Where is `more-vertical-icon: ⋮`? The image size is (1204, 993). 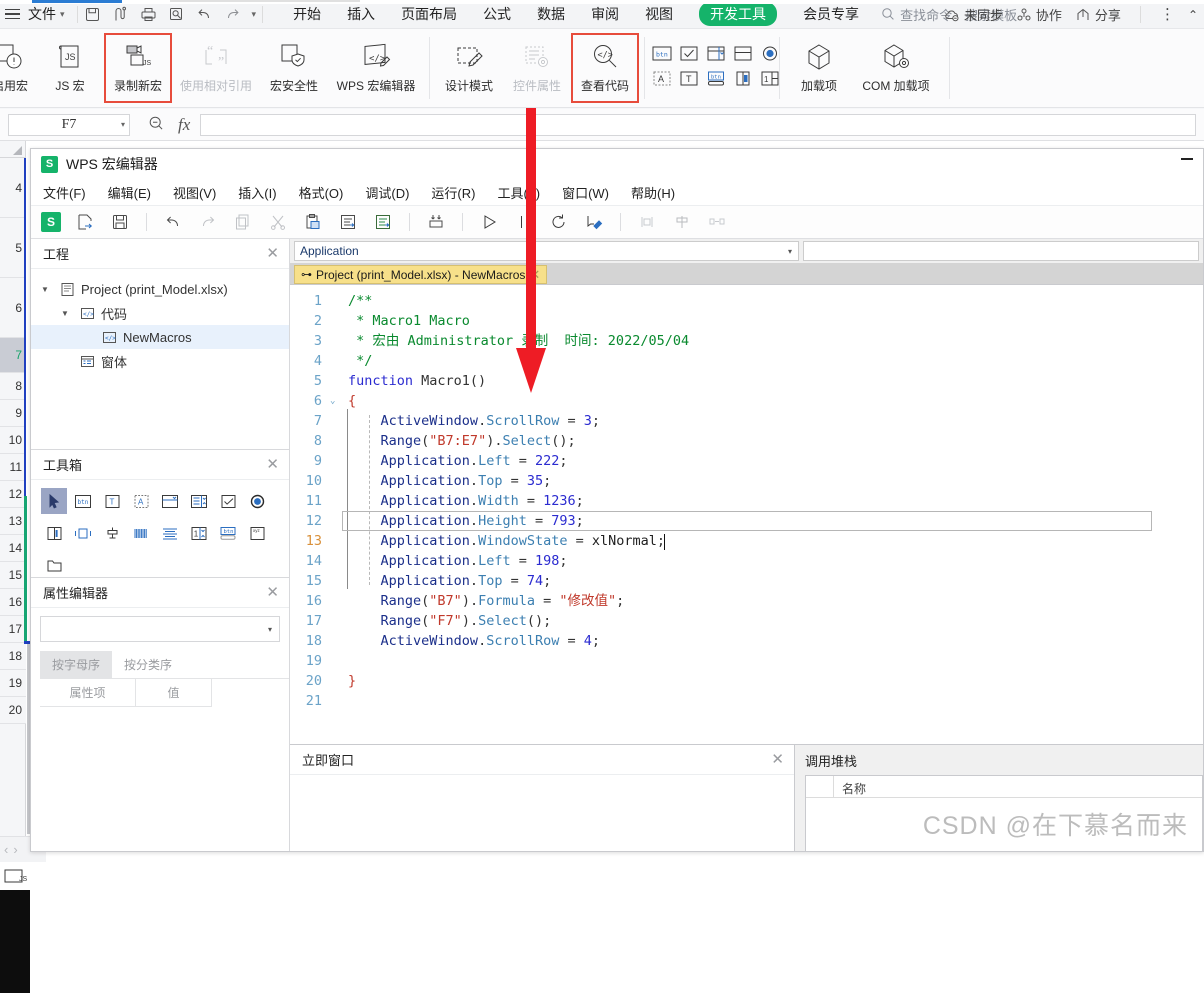
more-vertical-icon: ⋮ is located at coordinates (1167, 14).